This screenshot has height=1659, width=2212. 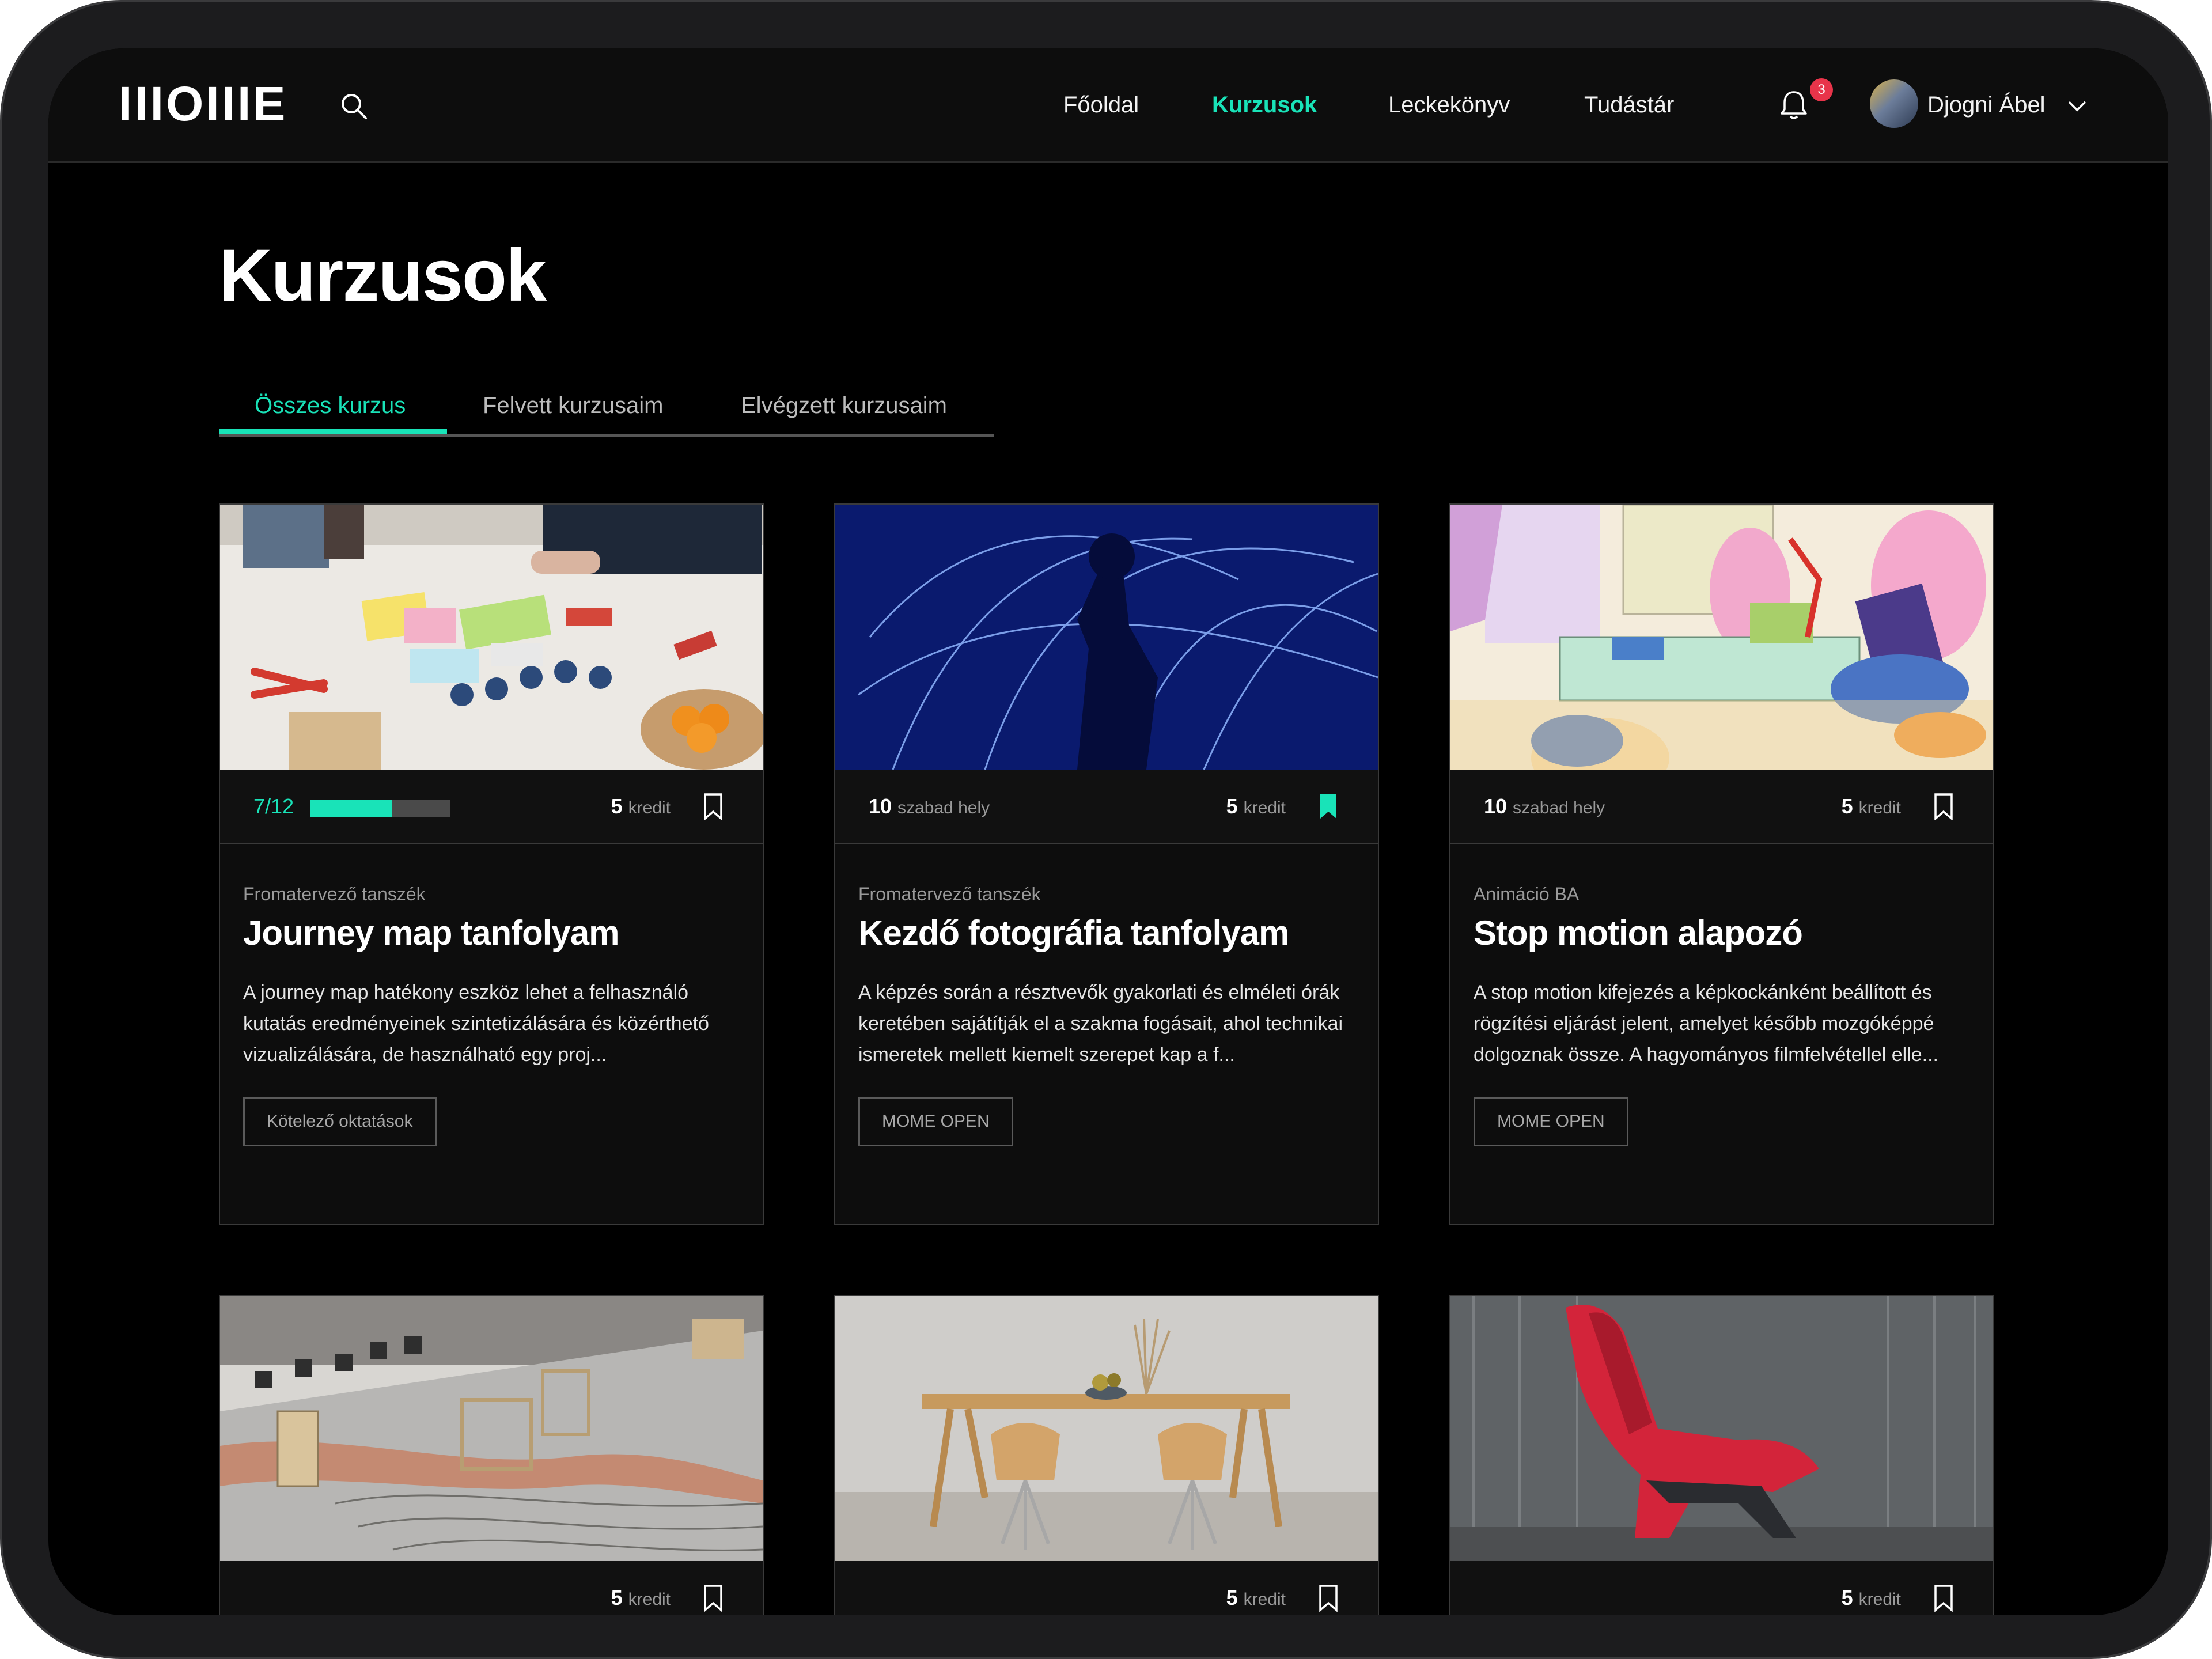 I want to click on course-image-photography, so click(x=1106, y=637).